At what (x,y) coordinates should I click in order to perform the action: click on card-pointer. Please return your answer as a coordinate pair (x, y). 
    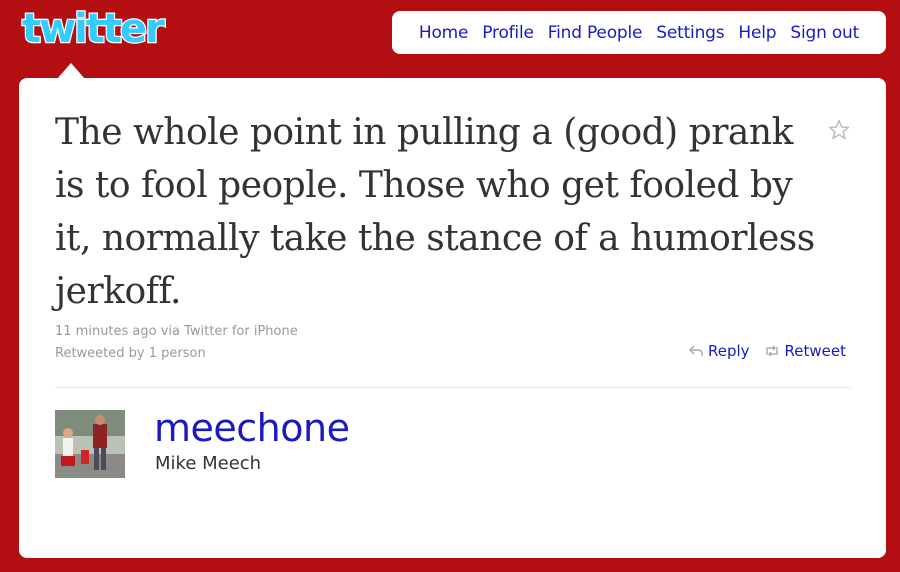
    Looking at the image, I should click on (71, 71).